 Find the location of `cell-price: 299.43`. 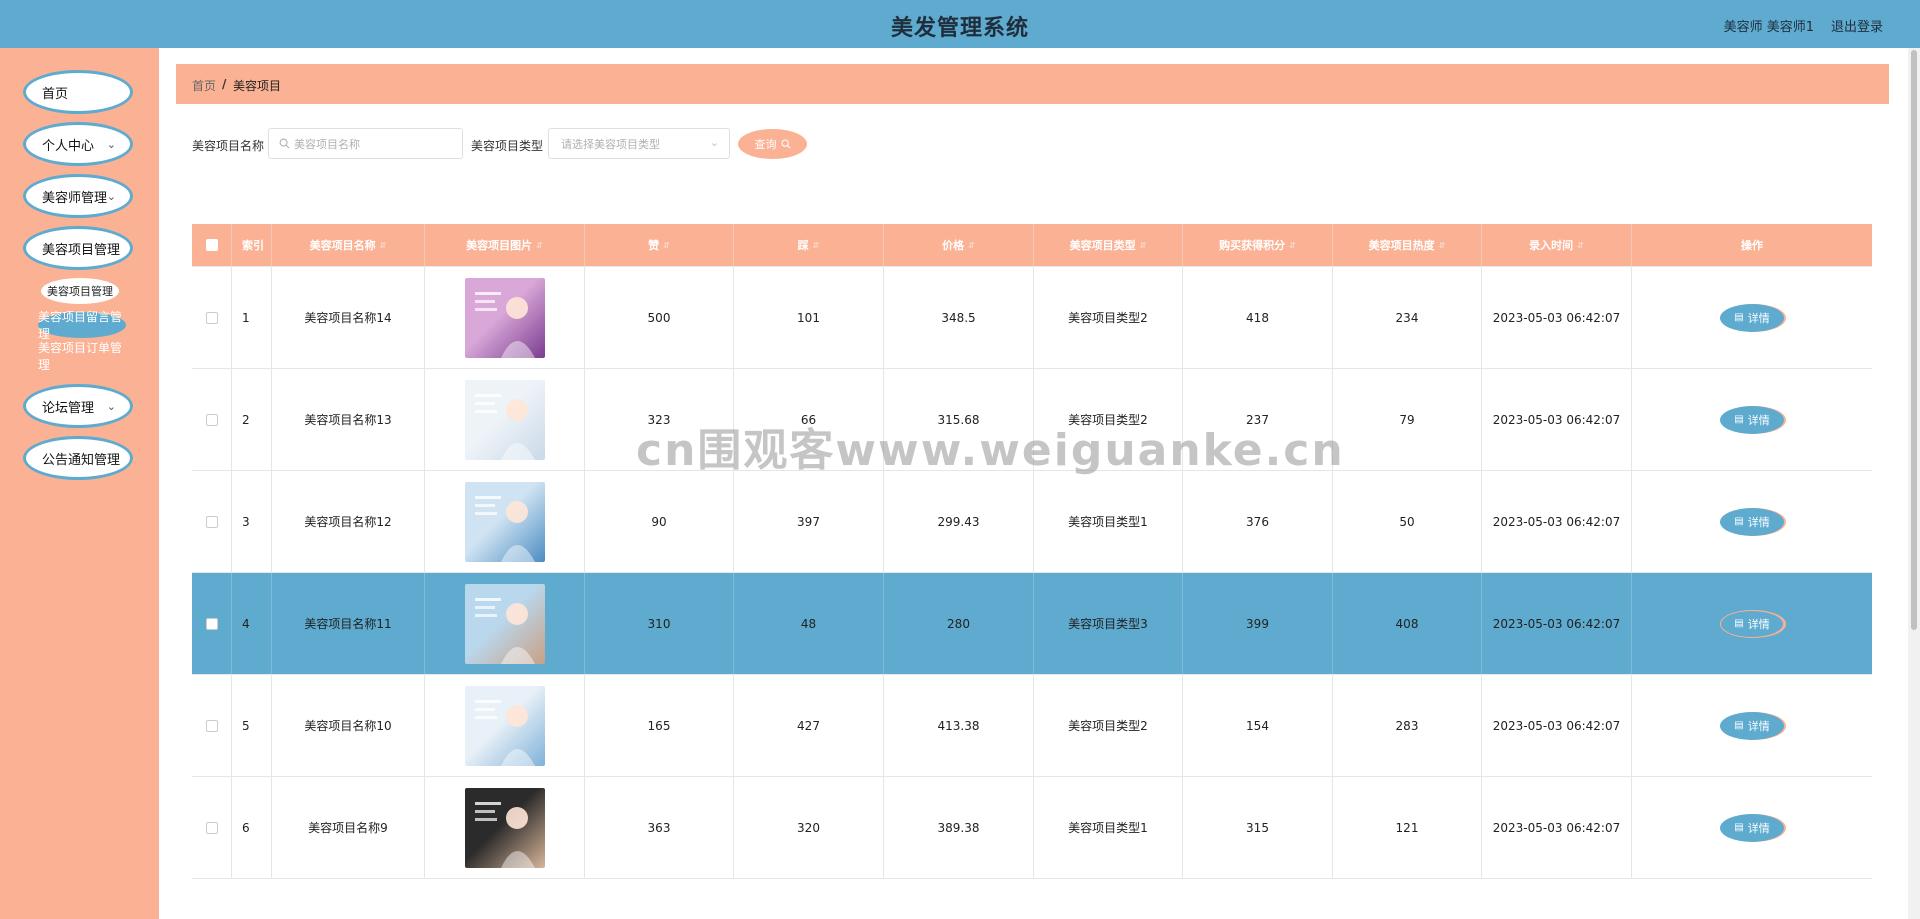

cell-price: 299.43 is located at coordinates (959, 521).